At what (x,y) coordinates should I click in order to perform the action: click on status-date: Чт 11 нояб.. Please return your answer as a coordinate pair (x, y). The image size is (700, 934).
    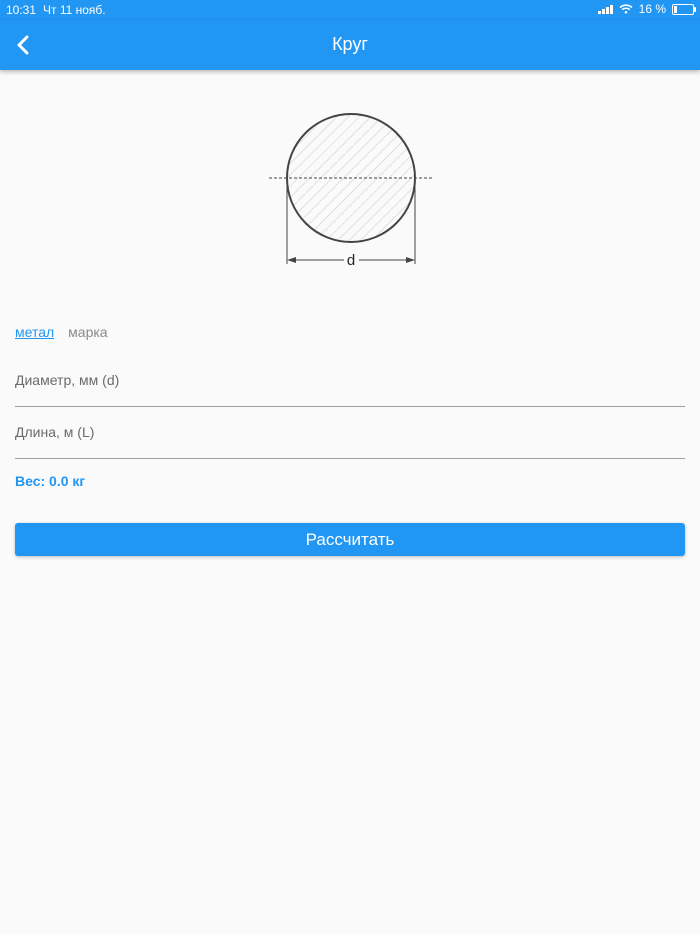
    Looking at the image, I should click on (74, 10).